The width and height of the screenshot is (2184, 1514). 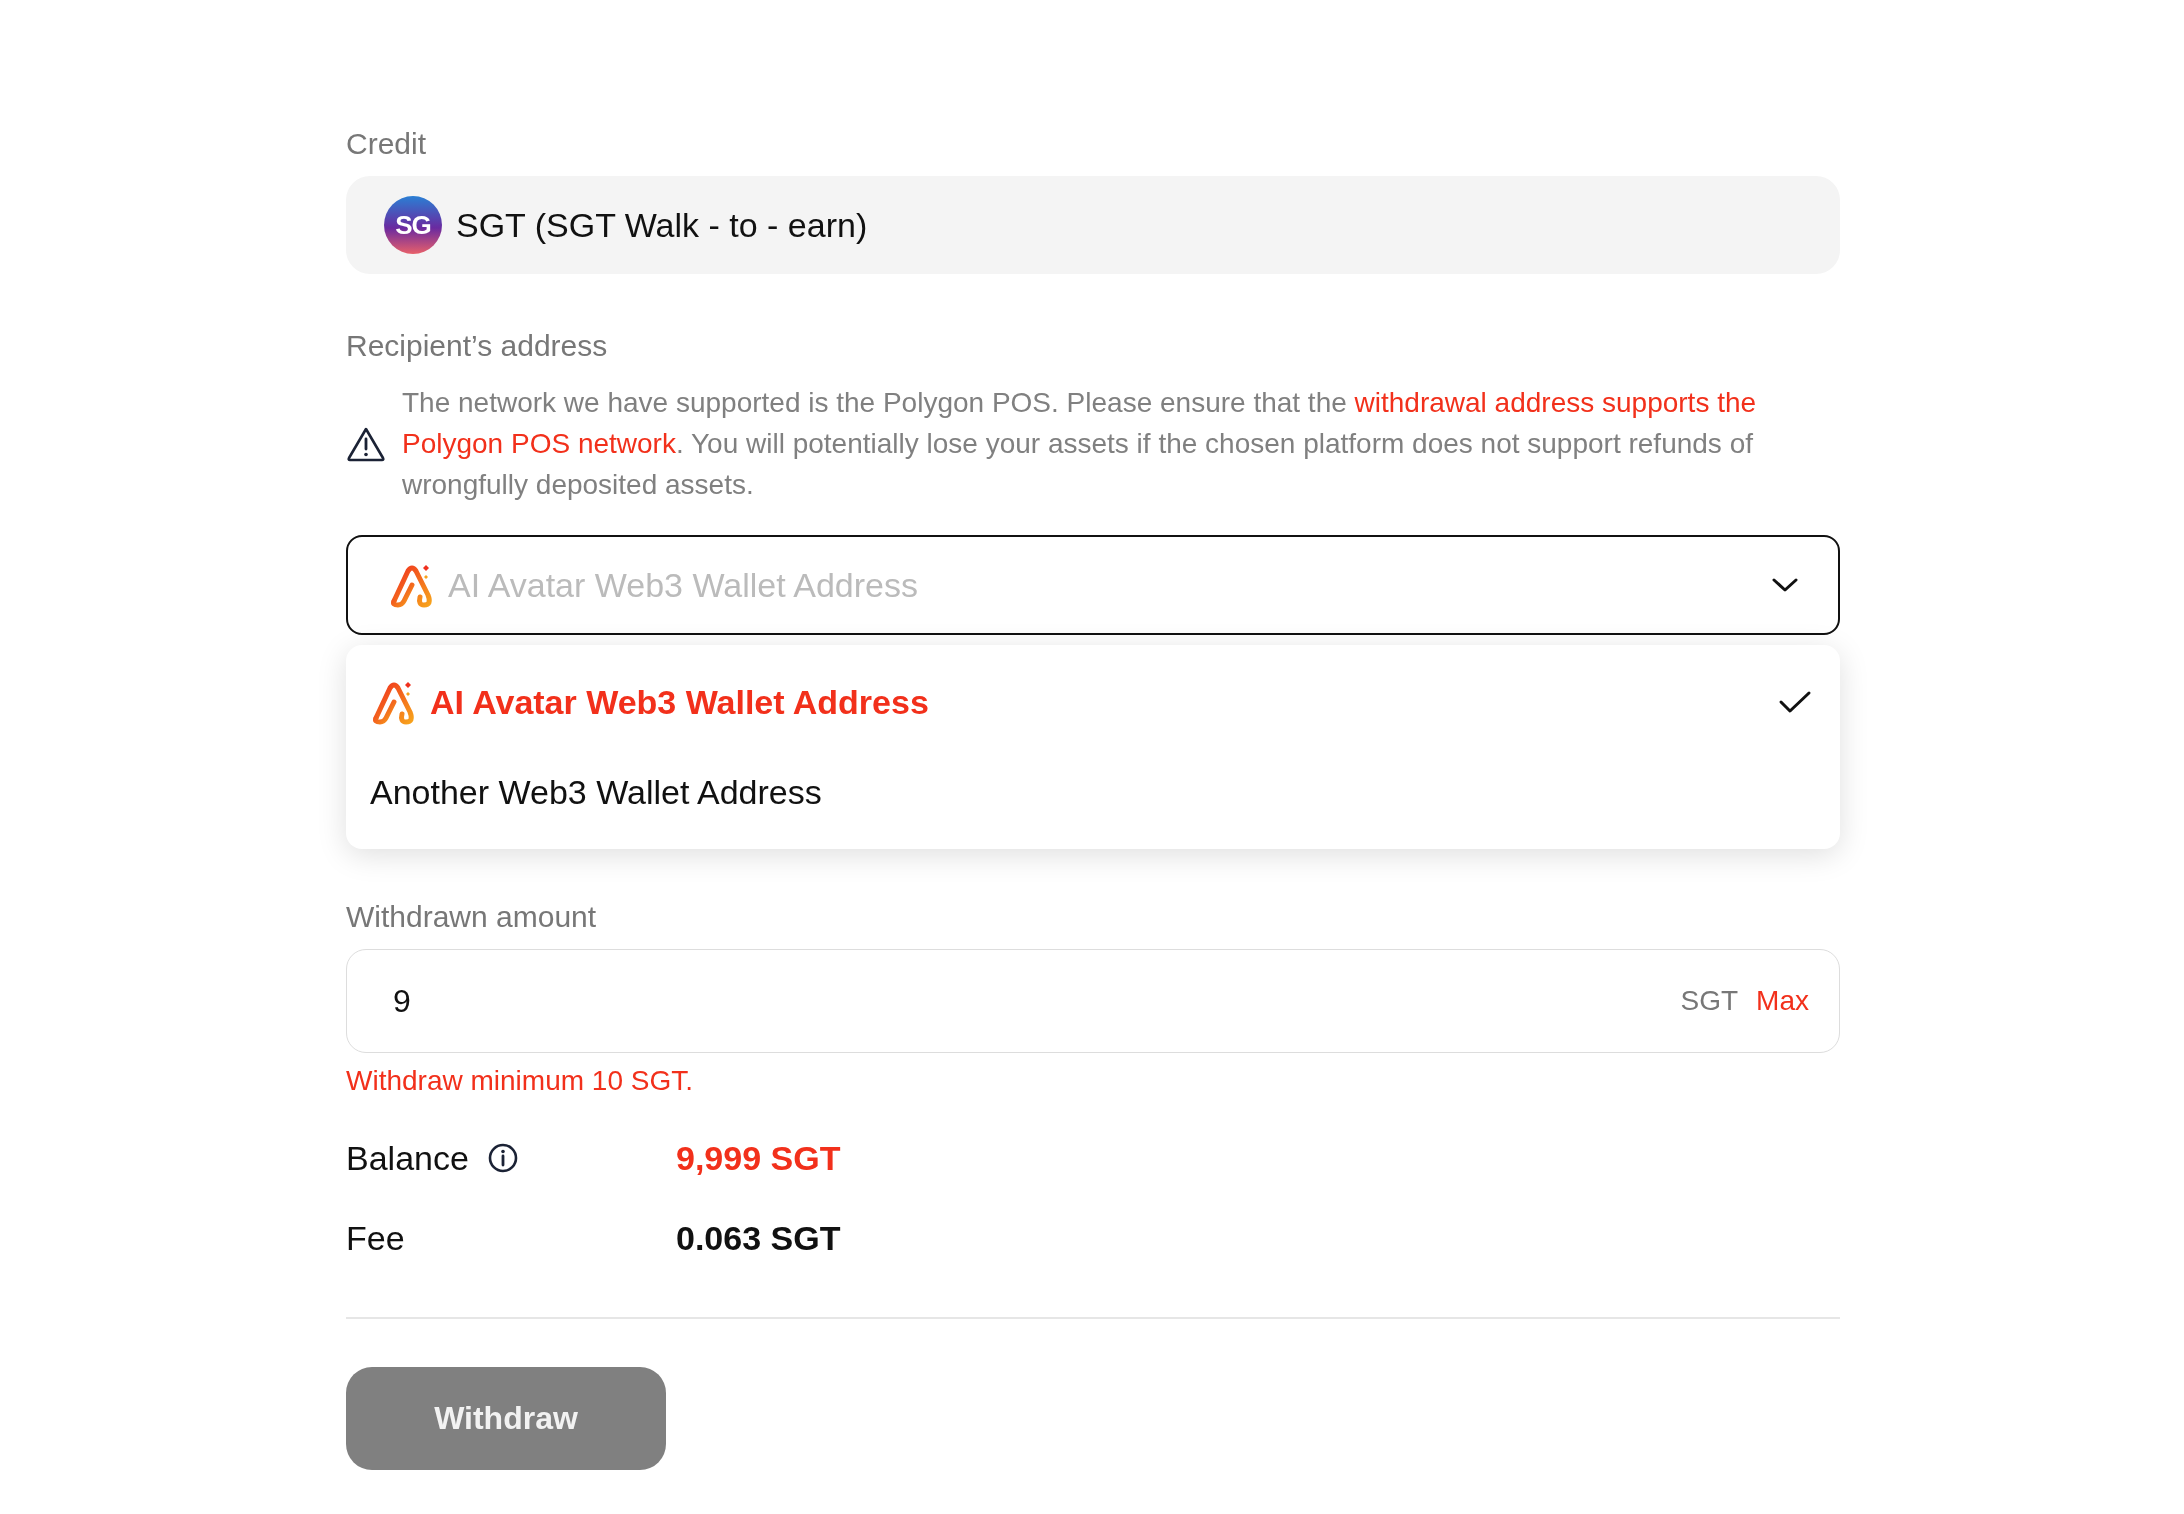 What do you see at coordinates (502, 1158) in the screenshot?
I see `info-icon` at bounding box center [502, 1158].